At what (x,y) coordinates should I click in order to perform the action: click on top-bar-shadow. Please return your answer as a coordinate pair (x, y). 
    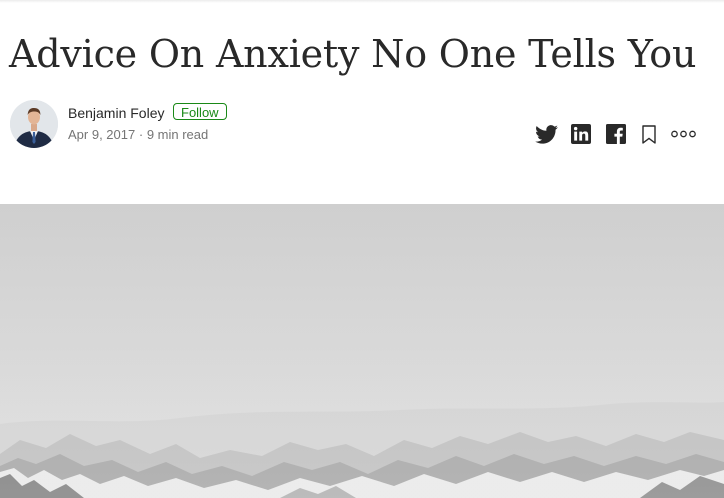
    Looking at the image, I should click on (362, 1).